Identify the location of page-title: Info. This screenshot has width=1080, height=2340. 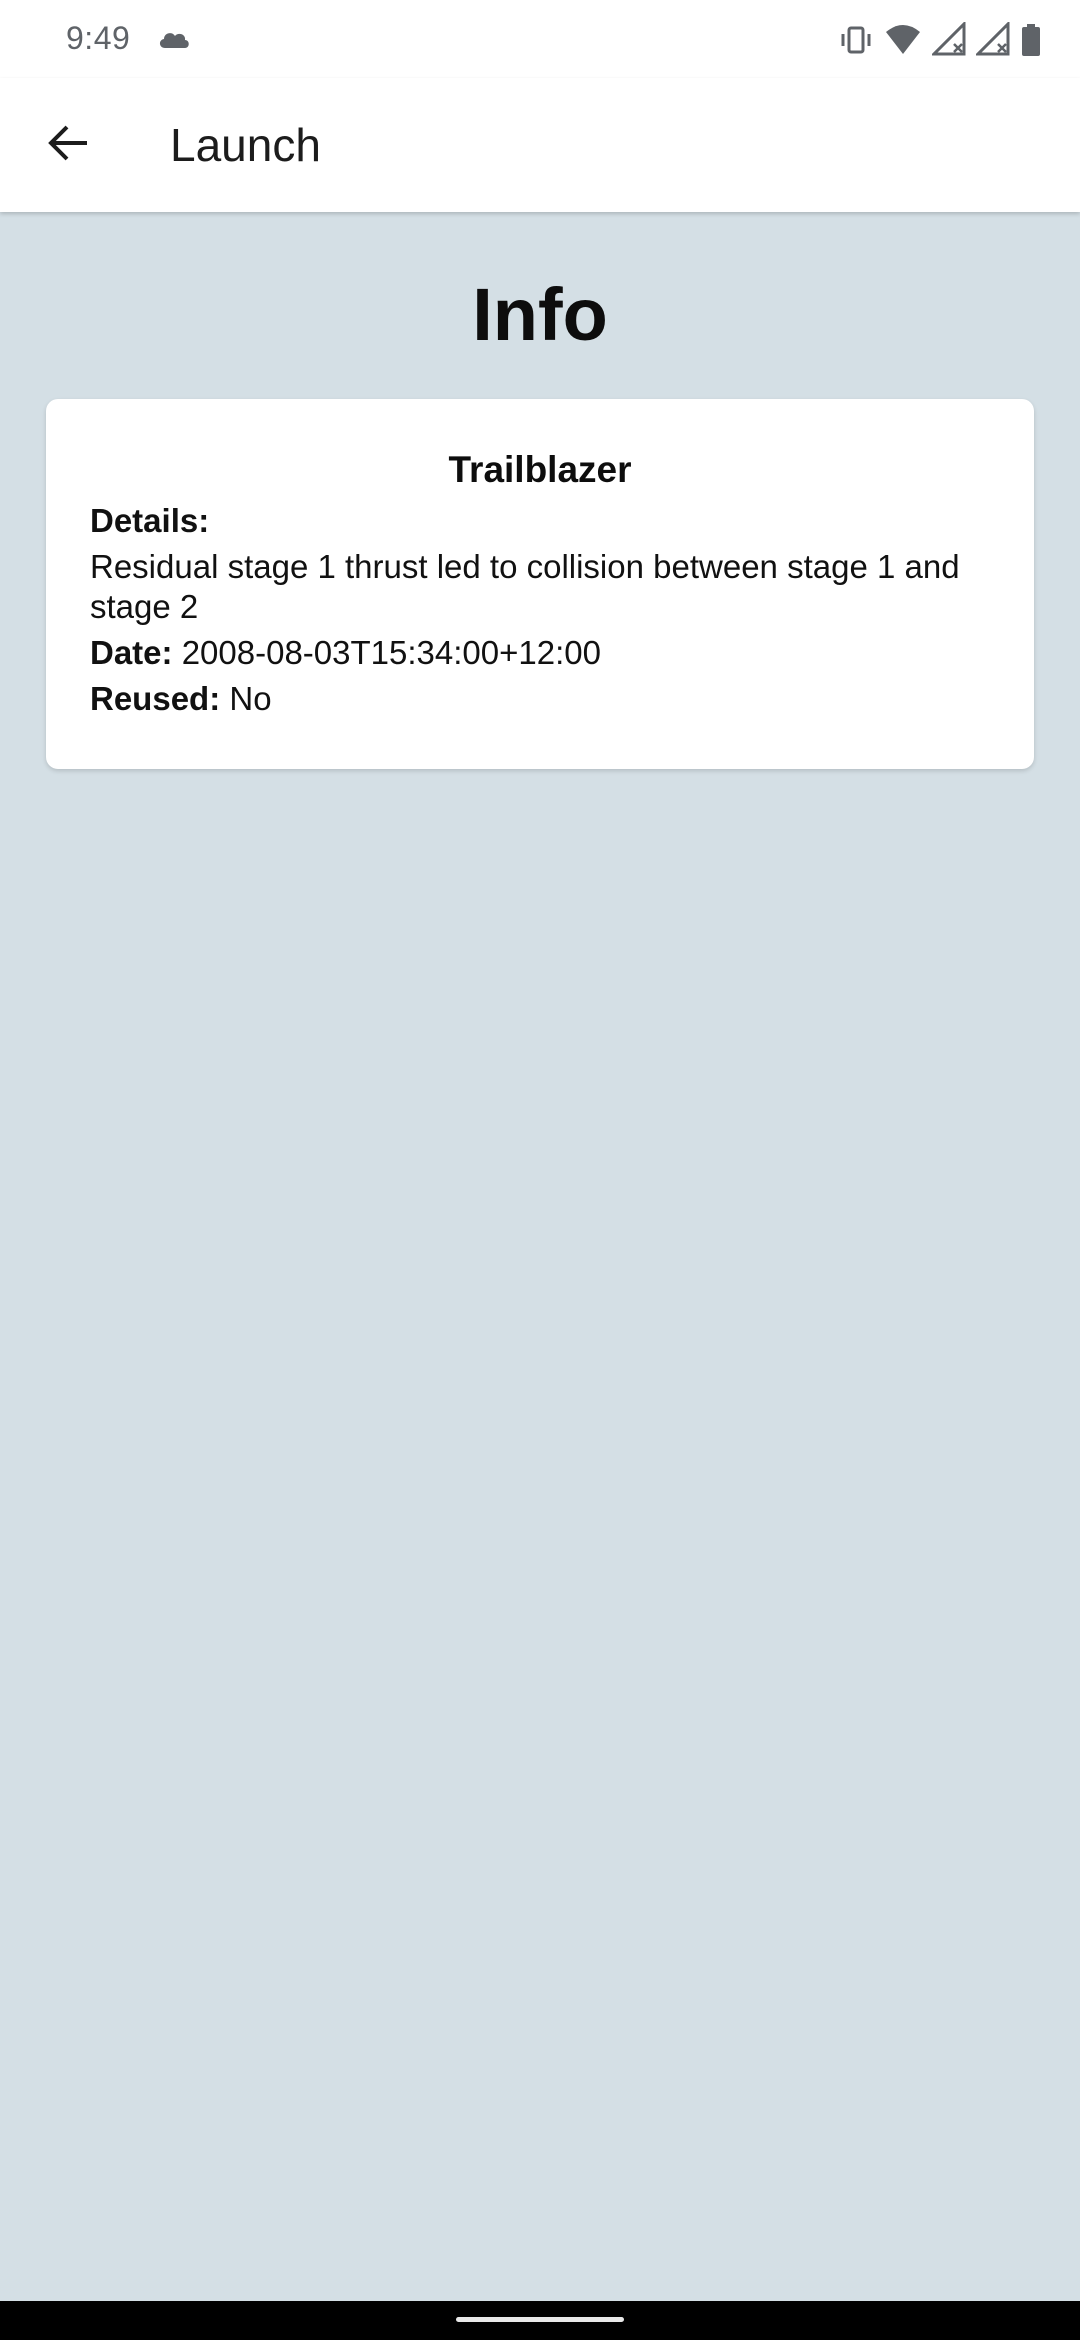
(540, 314).